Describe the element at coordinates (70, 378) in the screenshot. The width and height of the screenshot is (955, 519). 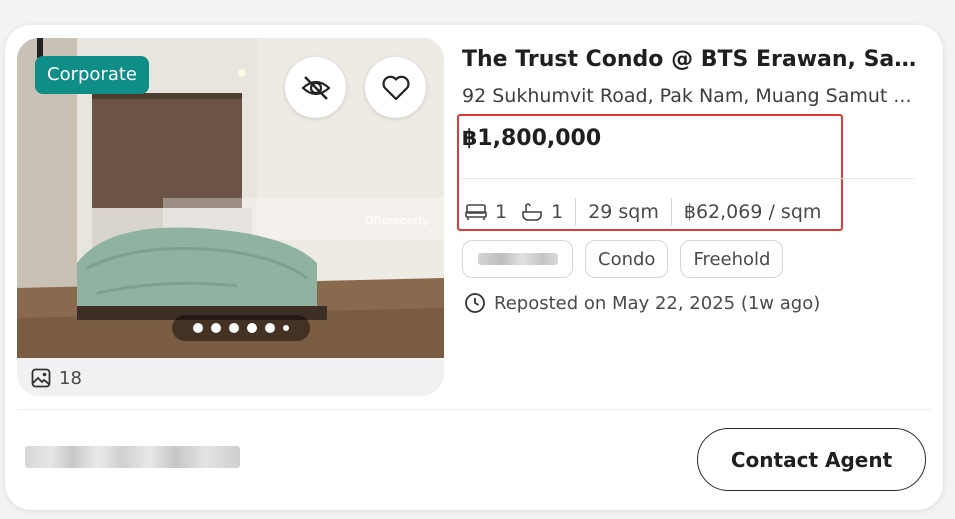
I see `photo-count-value: 18` at that location.